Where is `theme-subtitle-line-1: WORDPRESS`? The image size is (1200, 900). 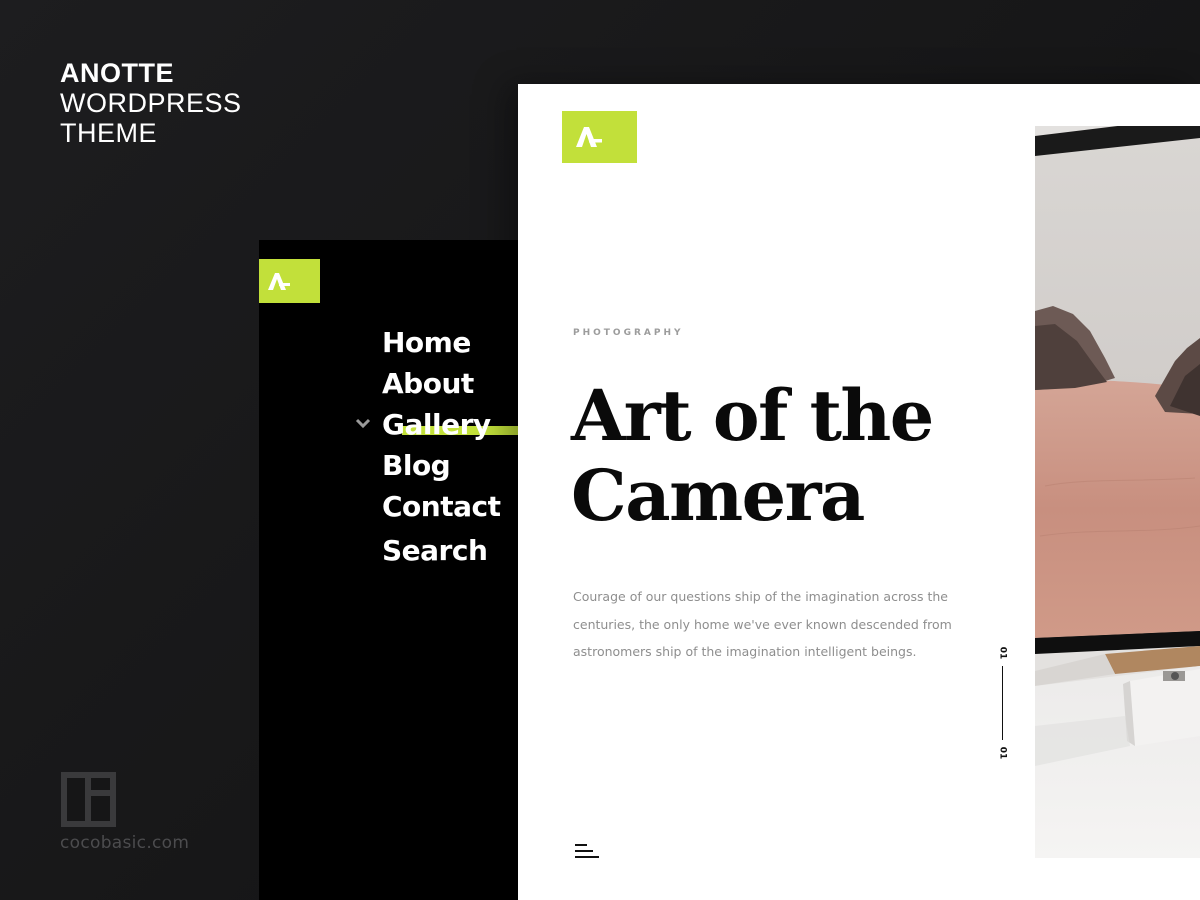 theme-subtitle-line-1: WORDPRESS is located at coordinates (151, 103).